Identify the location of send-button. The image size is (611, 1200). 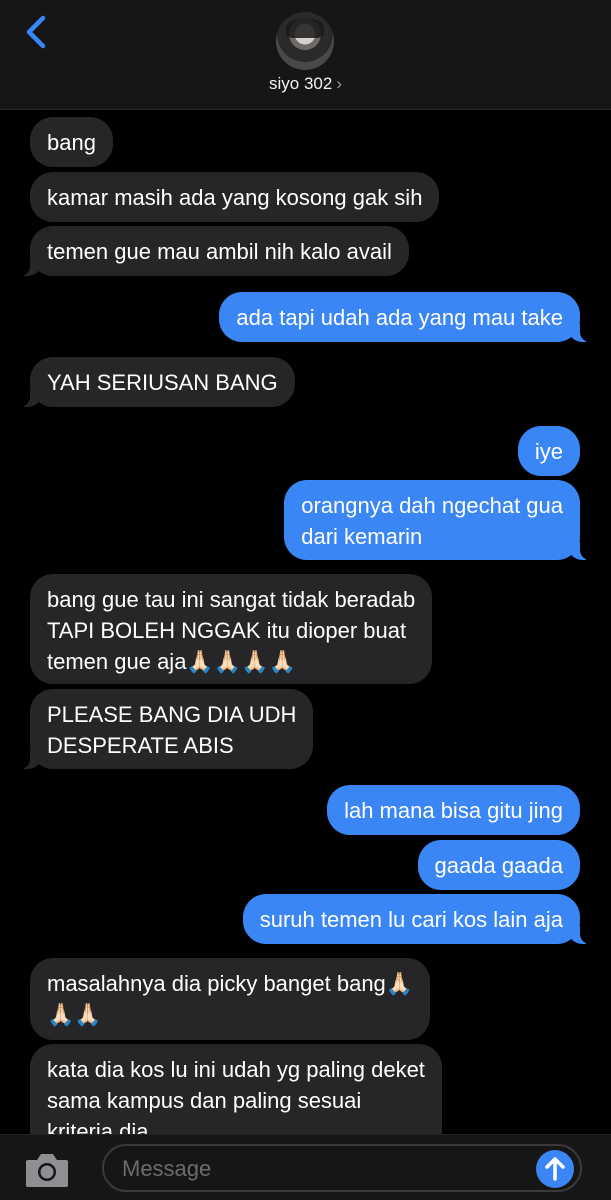
(555, 1169).